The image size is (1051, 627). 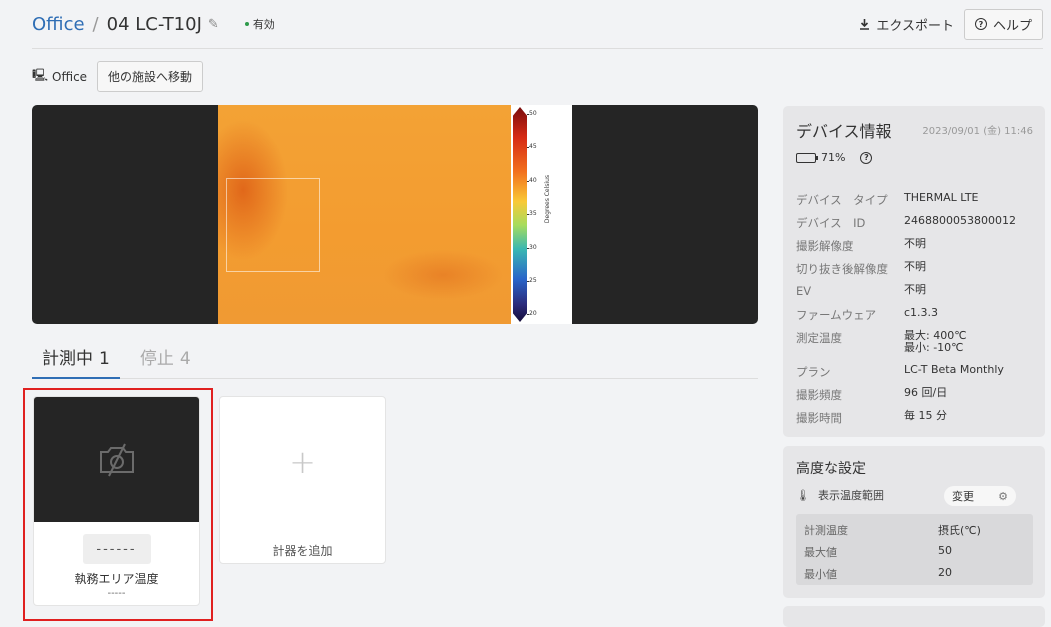 I want to click on add-meter-card: + 計器を追加, so click(x=302, y=480).